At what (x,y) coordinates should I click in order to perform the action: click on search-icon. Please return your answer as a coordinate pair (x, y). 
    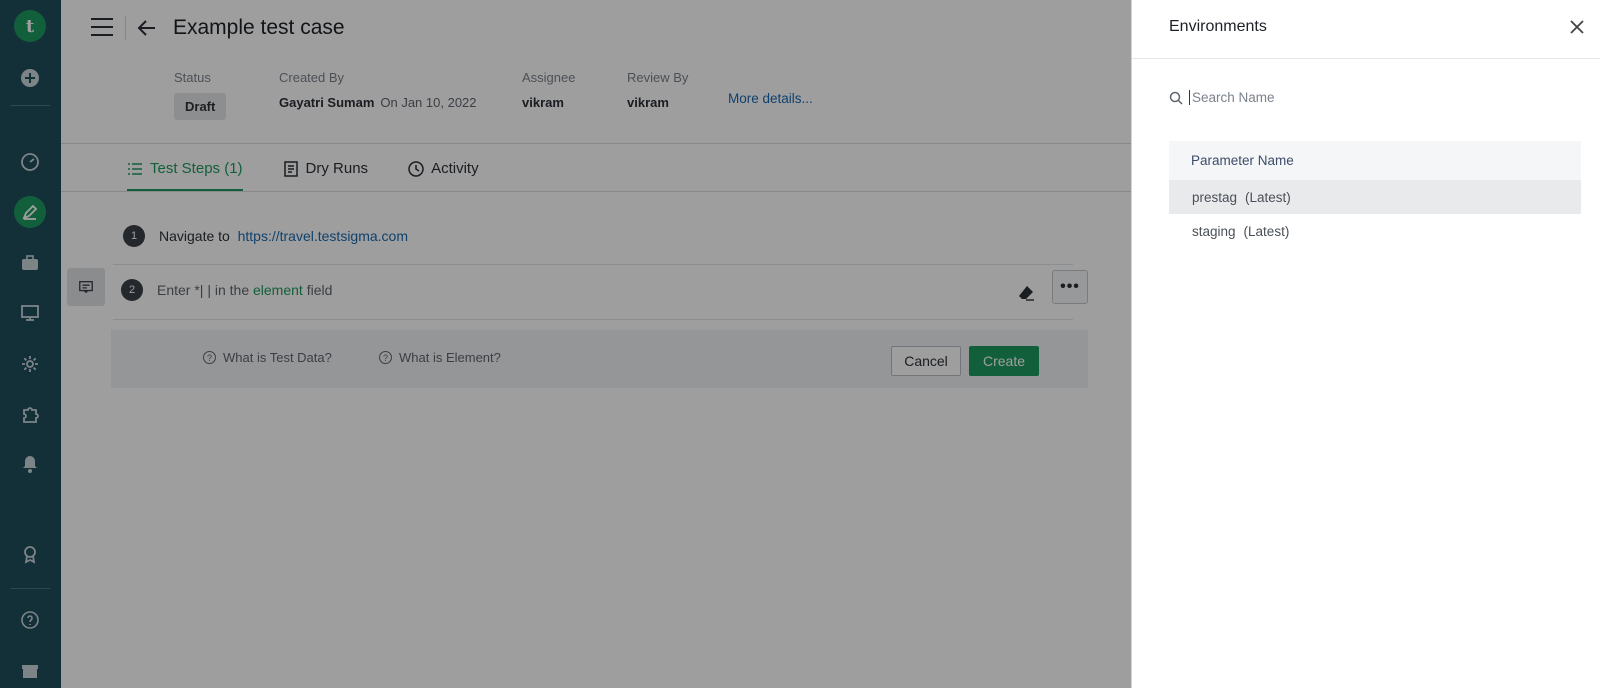
    Looking at the image, I should click on (1176, 98).